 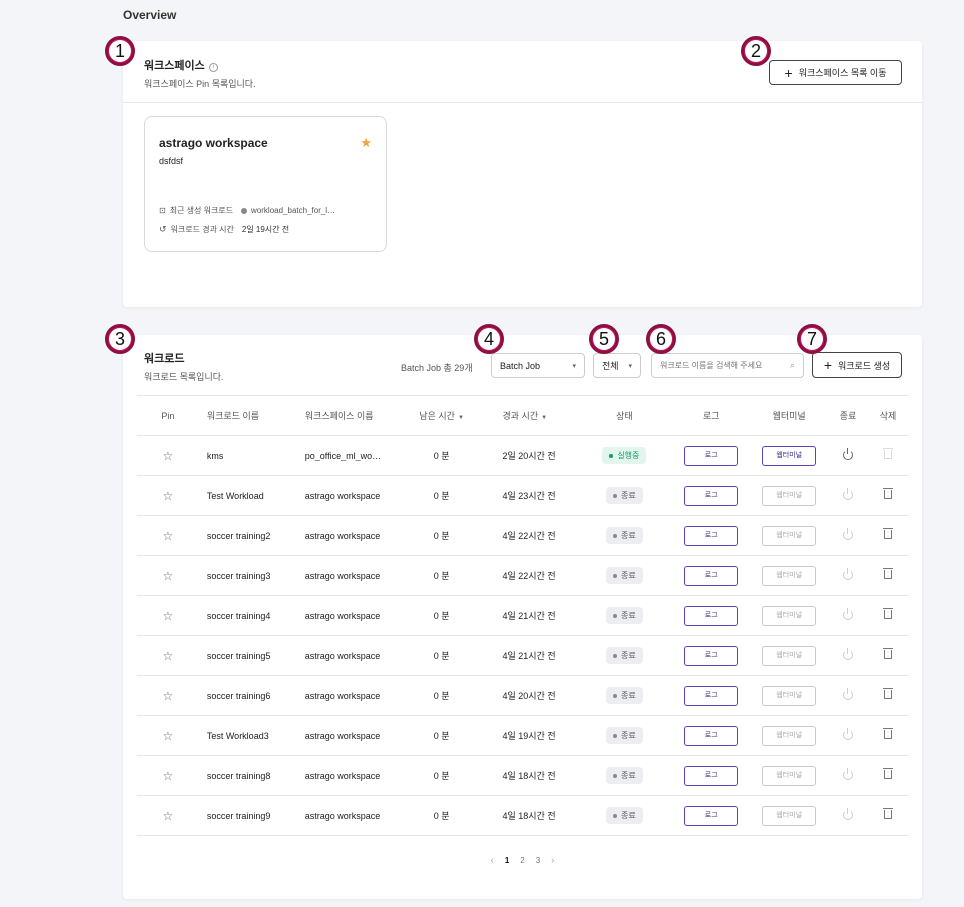 I want to click on move-workspace-list-button: + 워크스페이스 목록 이동, so click(x=835, y=72).